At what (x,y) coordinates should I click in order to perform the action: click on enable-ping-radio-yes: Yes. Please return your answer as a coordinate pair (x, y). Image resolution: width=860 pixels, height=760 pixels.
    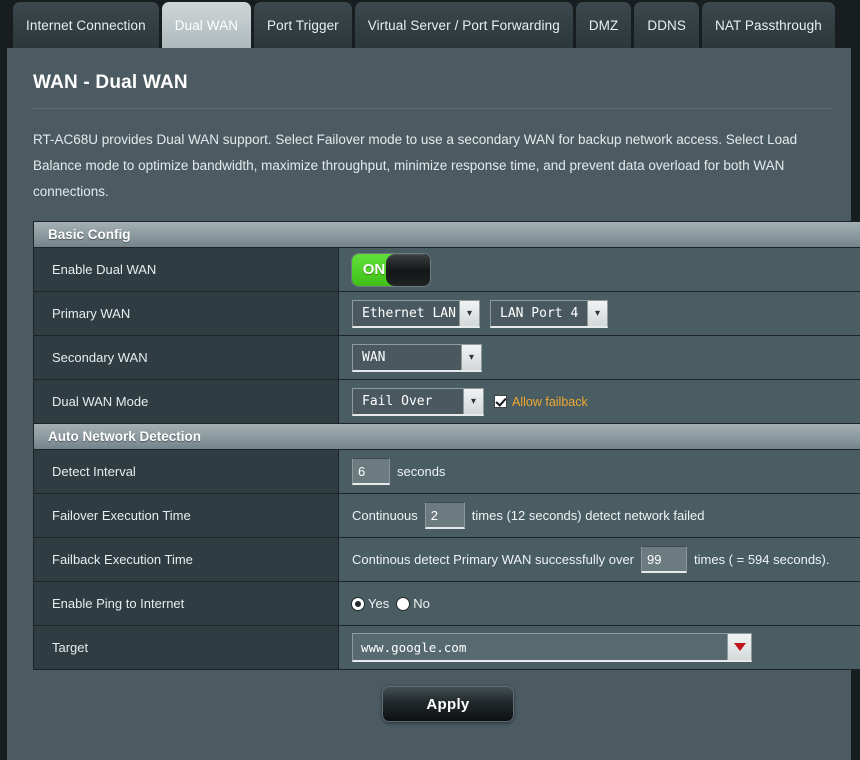
    Looking at the image, I should click on (370, 603).